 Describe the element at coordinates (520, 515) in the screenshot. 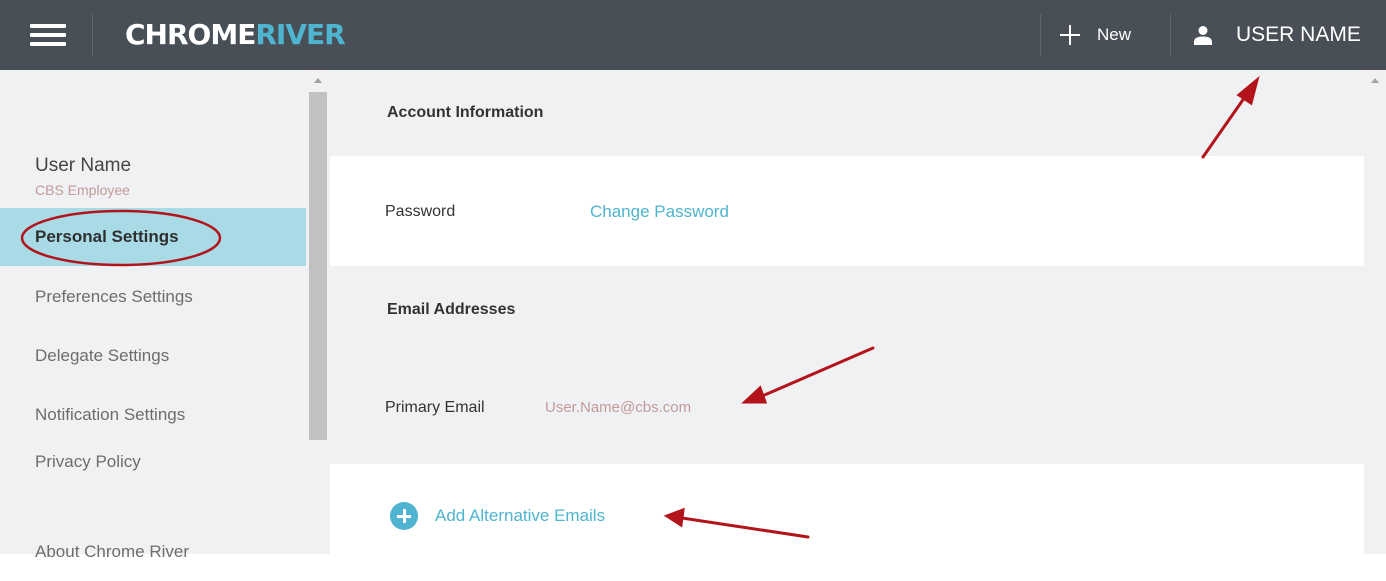

I see `add-alternative-emails-label: Add Alternative Emails` at that location.